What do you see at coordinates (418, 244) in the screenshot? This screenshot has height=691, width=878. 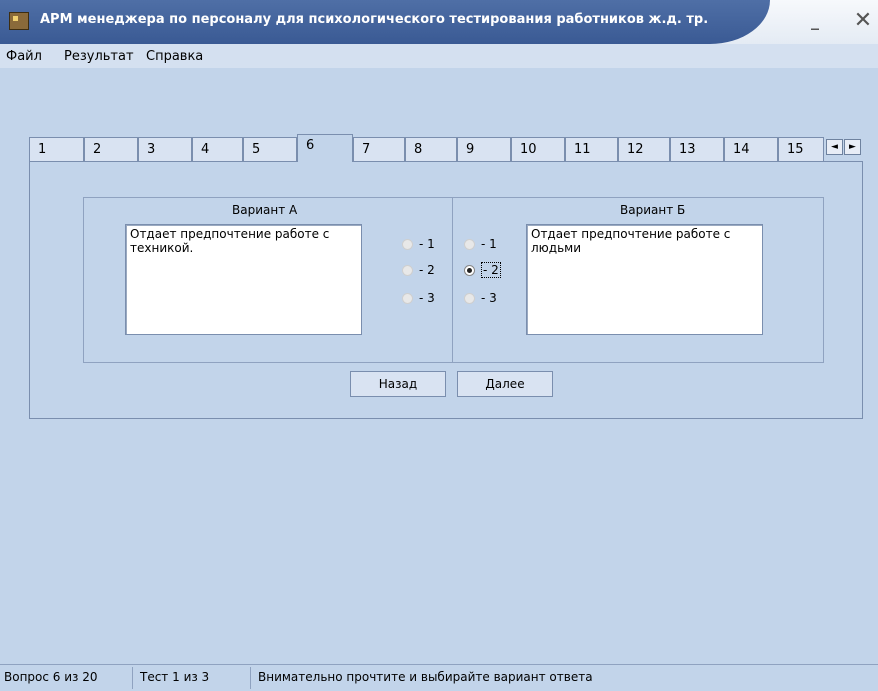 I see `radio-a-1: - 1` at bounding box center [418, 244].